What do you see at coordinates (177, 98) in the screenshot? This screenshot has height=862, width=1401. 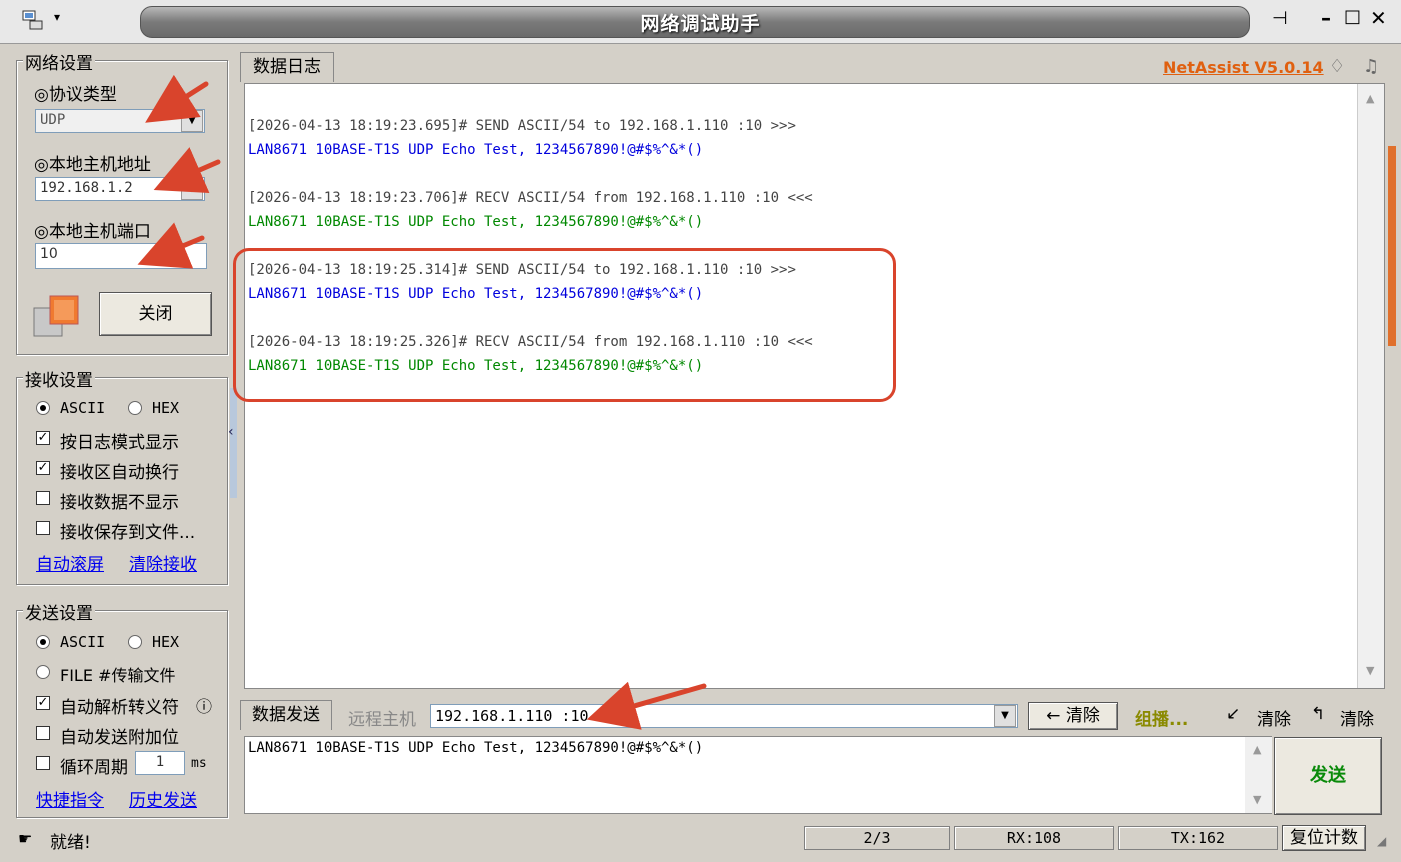 I see `arrow-protocol` at bounding box center [177, 98].